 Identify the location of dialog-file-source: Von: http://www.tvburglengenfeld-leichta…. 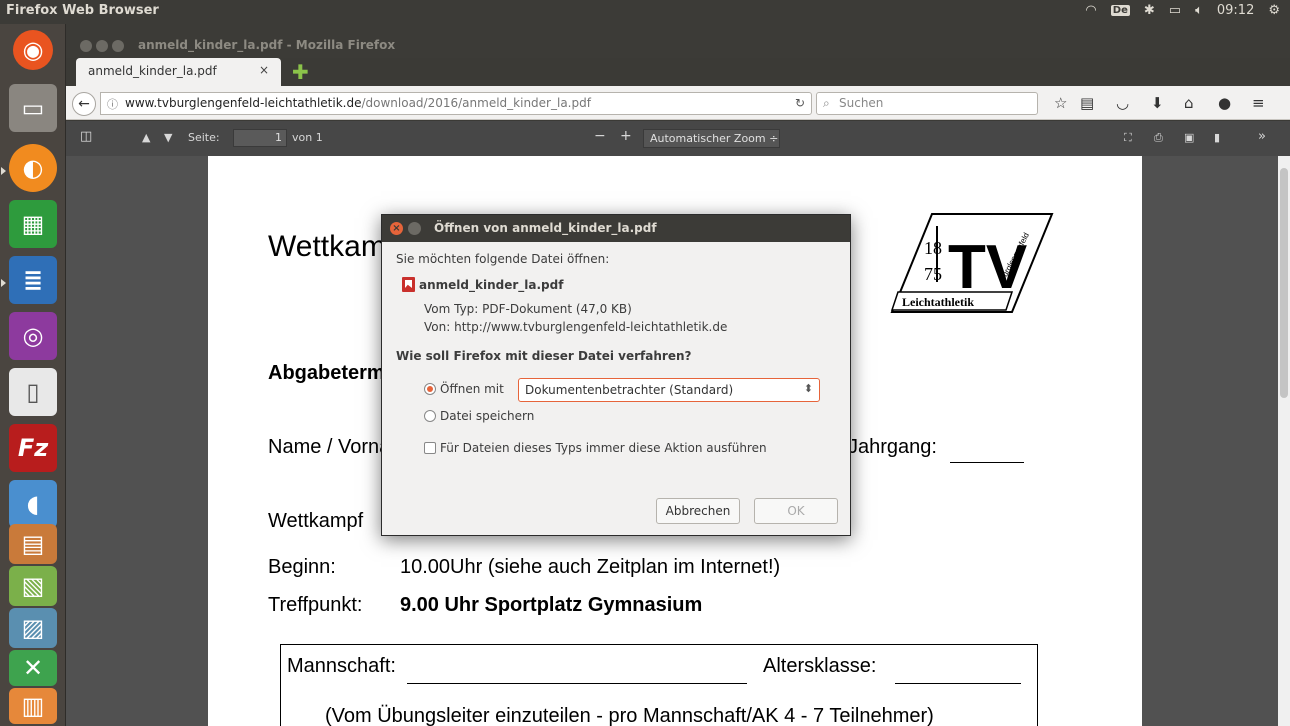
(576, 327).